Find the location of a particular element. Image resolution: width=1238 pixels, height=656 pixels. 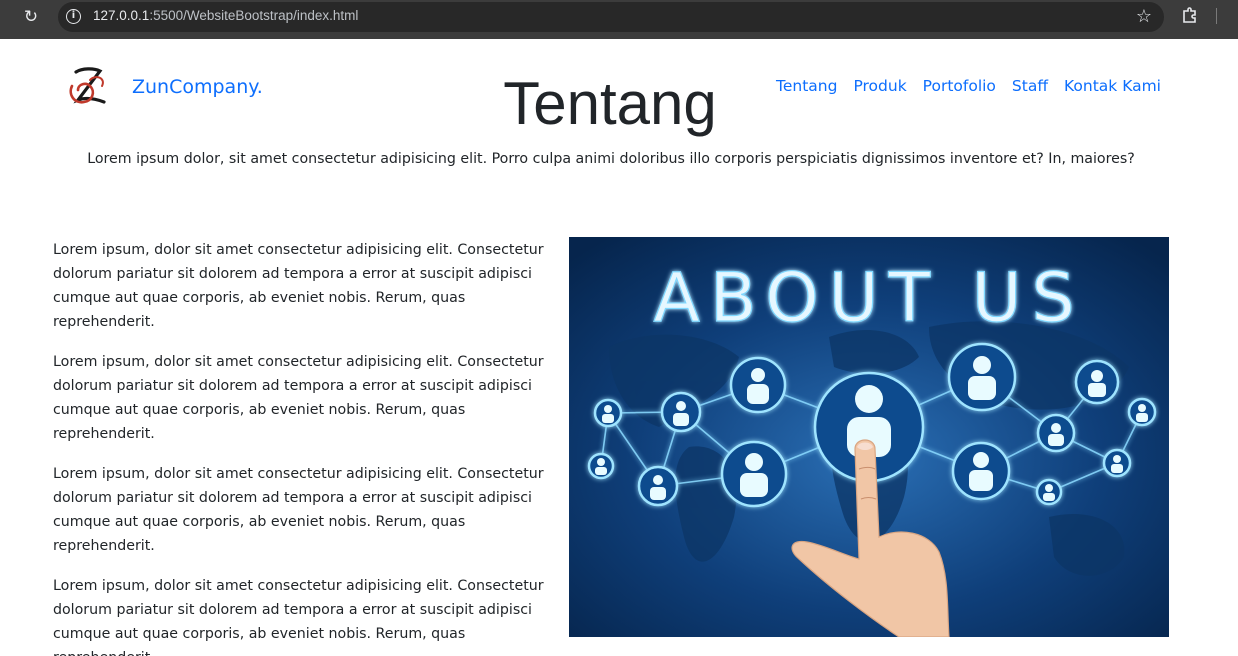

nav-link-staff: Staff is located at coordinates (1030, 86).